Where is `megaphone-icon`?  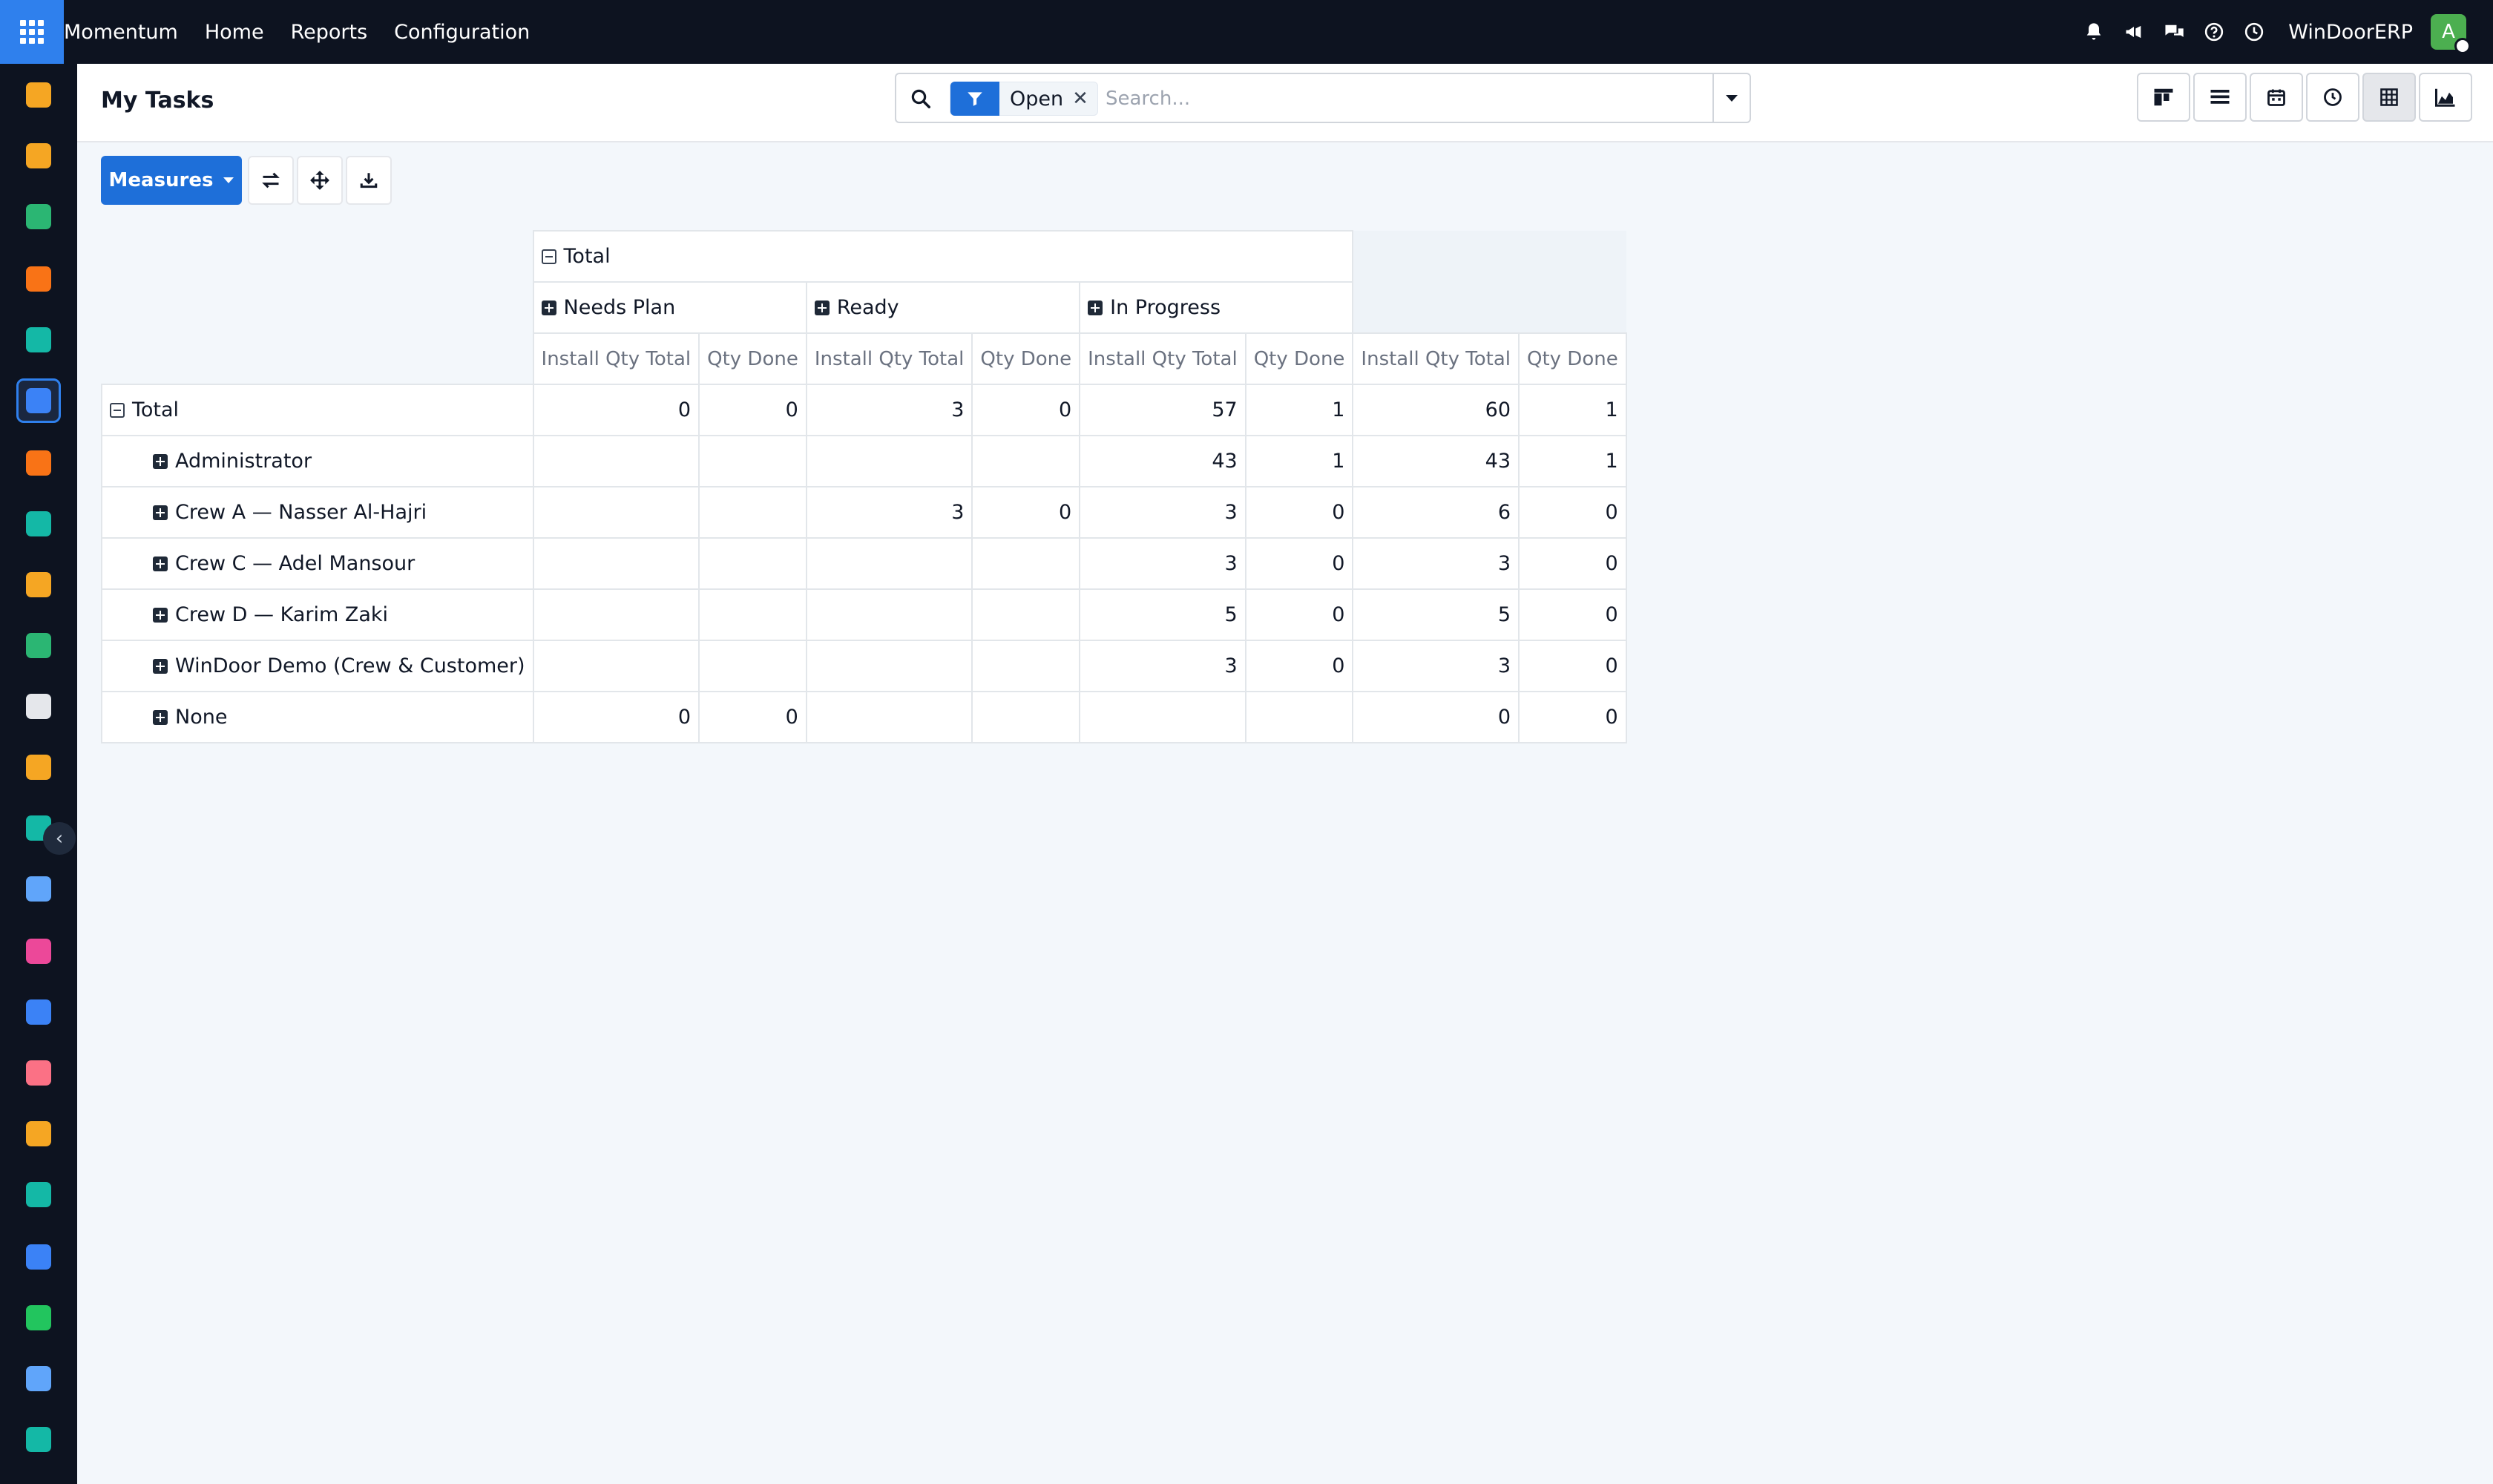
megaphone-icon is located at coordinates (2134, 32).